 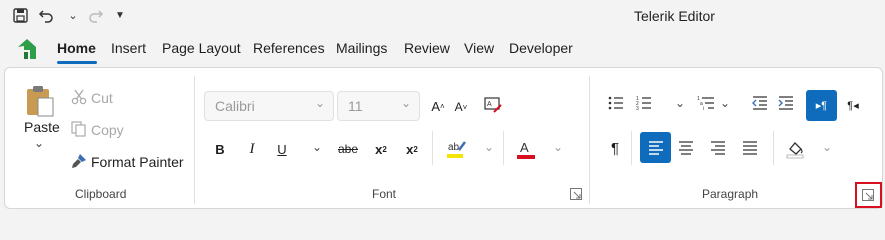 What do you see at coordinates (73, 15) in the screenshot?
I see `undo-dropdown-chevron-icon: ⌄` at bounding box center [73, 15].